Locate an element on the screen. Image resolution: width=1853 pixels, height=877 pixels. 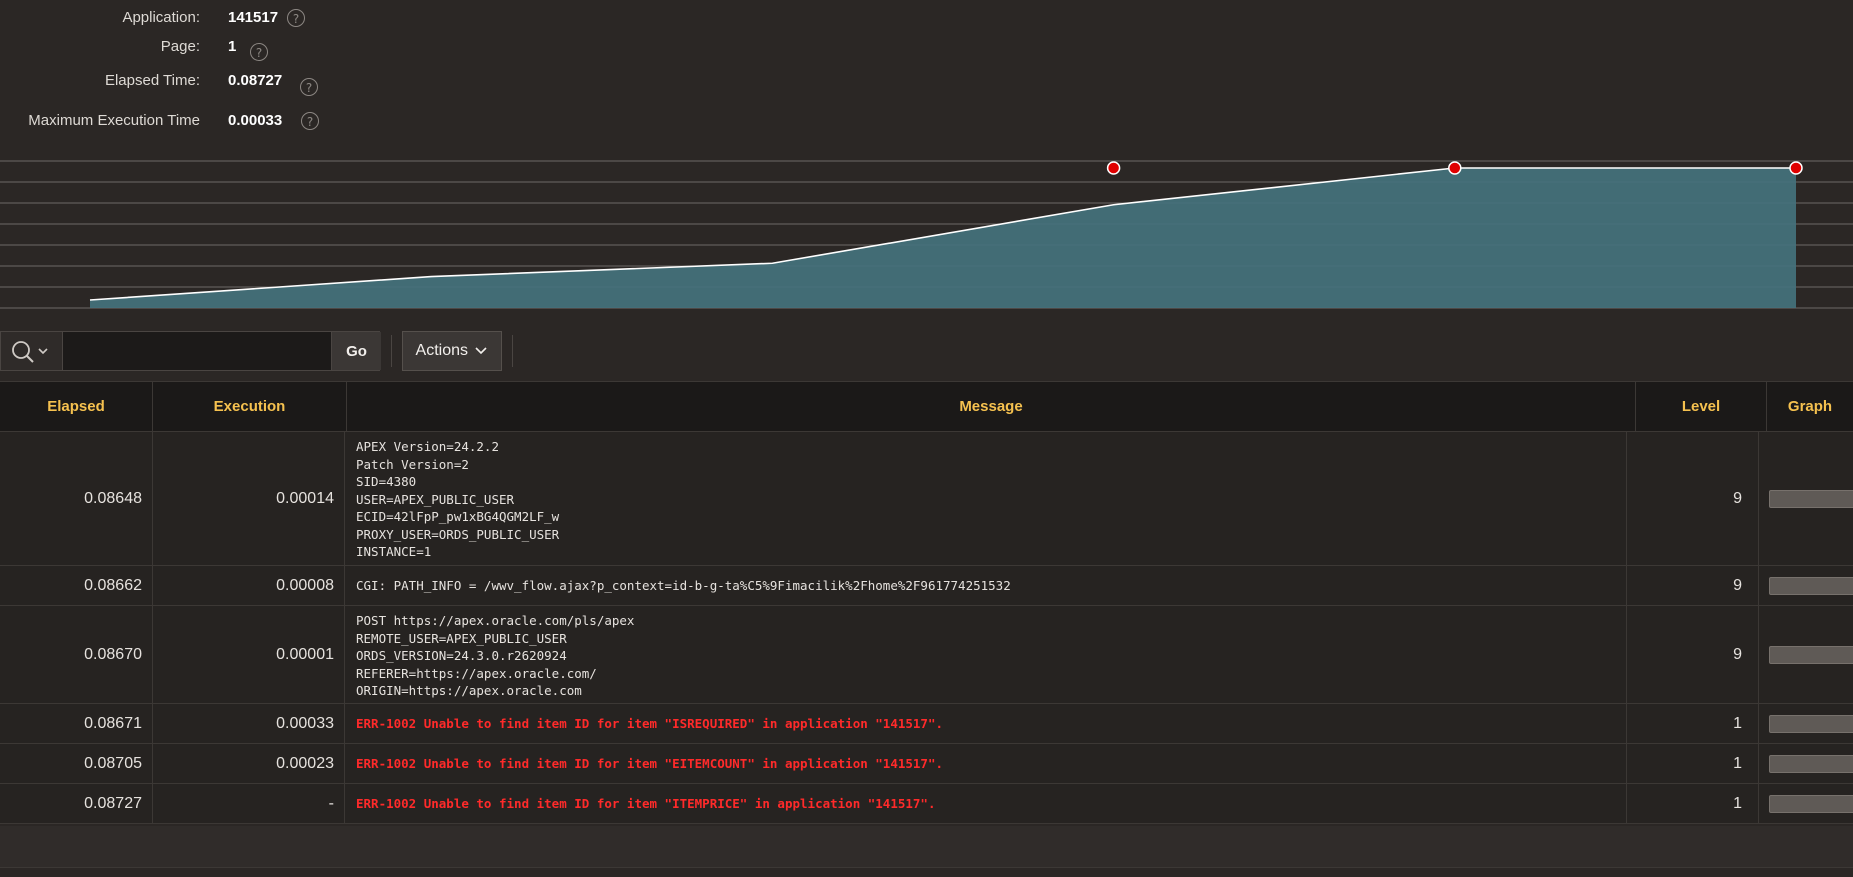
search-bar: Go is located at coordinates (190, 351).